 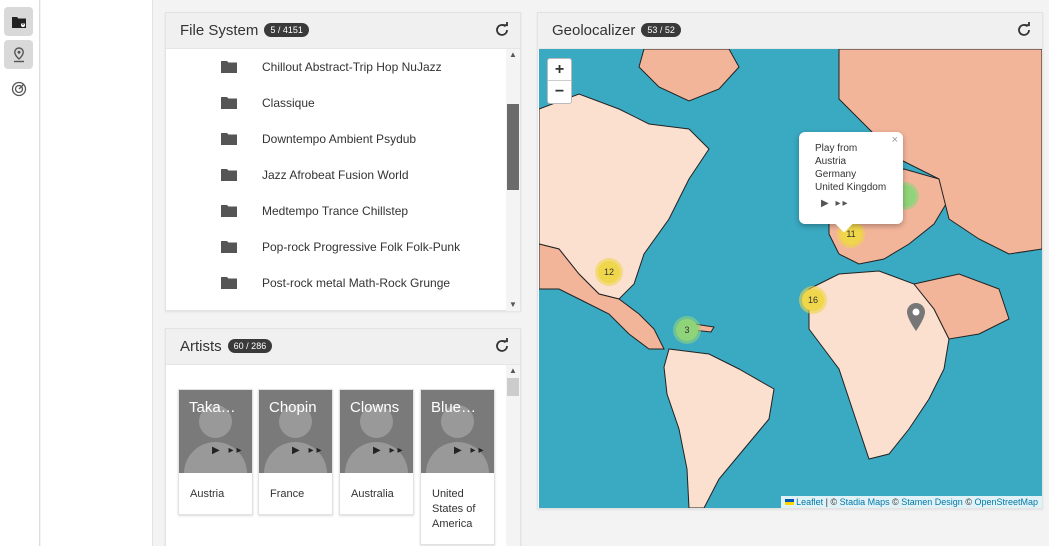 I want to click on folder-label: Post-rock metal Math-Rock Grunge, so click(x=356, y=283).